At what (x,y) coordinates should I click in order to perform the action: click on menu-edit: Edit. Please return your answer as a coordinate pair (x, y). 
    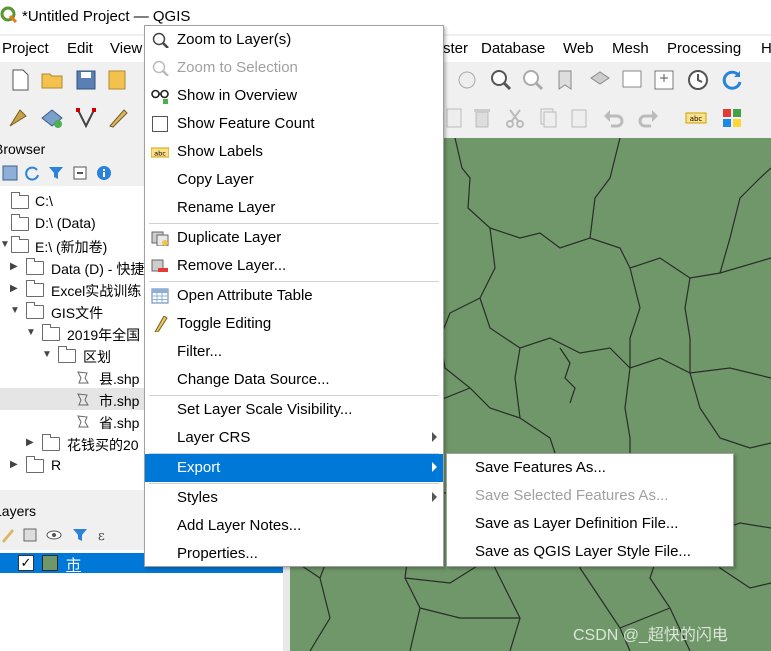
    Looking at the image, I should click on (80, 48).